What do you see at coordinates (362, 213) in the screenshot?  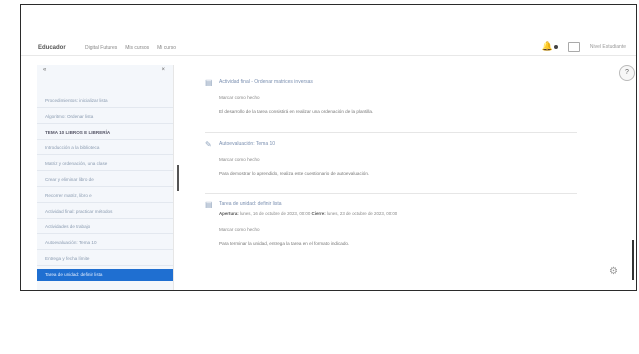 I see `due-date-value: lunes, 23 de octubre de 2023, 00:00` at bounding box center [362, 213].